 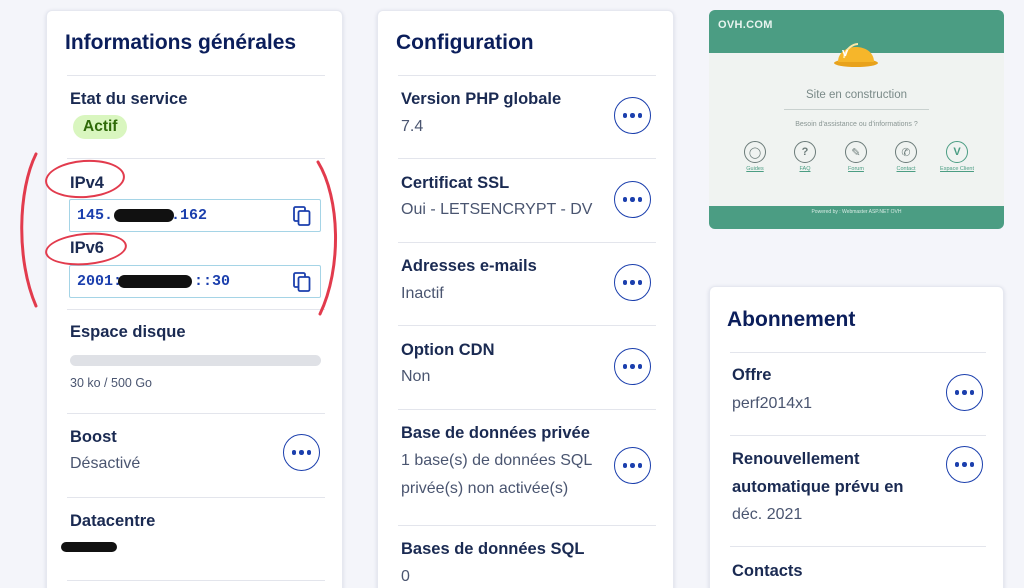 What do you see at coordinates (327, 238) in the screenshot?
I see `annotation-bracket-right` at bounding box center [327, 238].